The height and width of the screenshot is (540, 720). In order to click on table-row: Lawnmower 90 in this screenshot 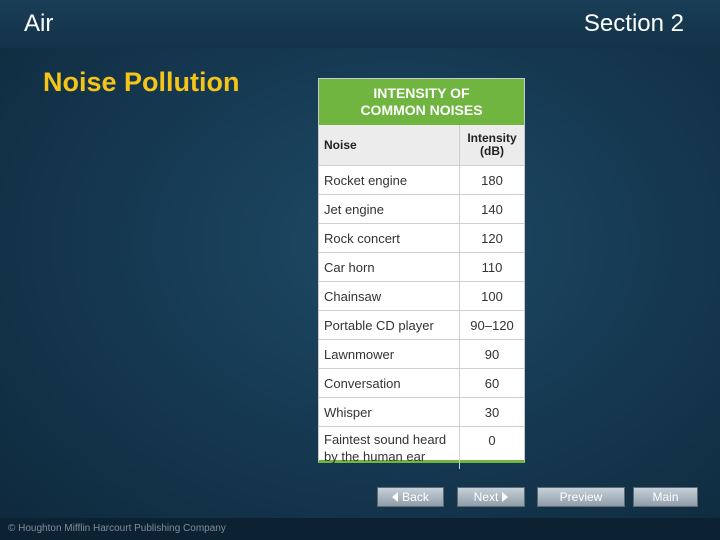, I will do `click(421, 354)`.